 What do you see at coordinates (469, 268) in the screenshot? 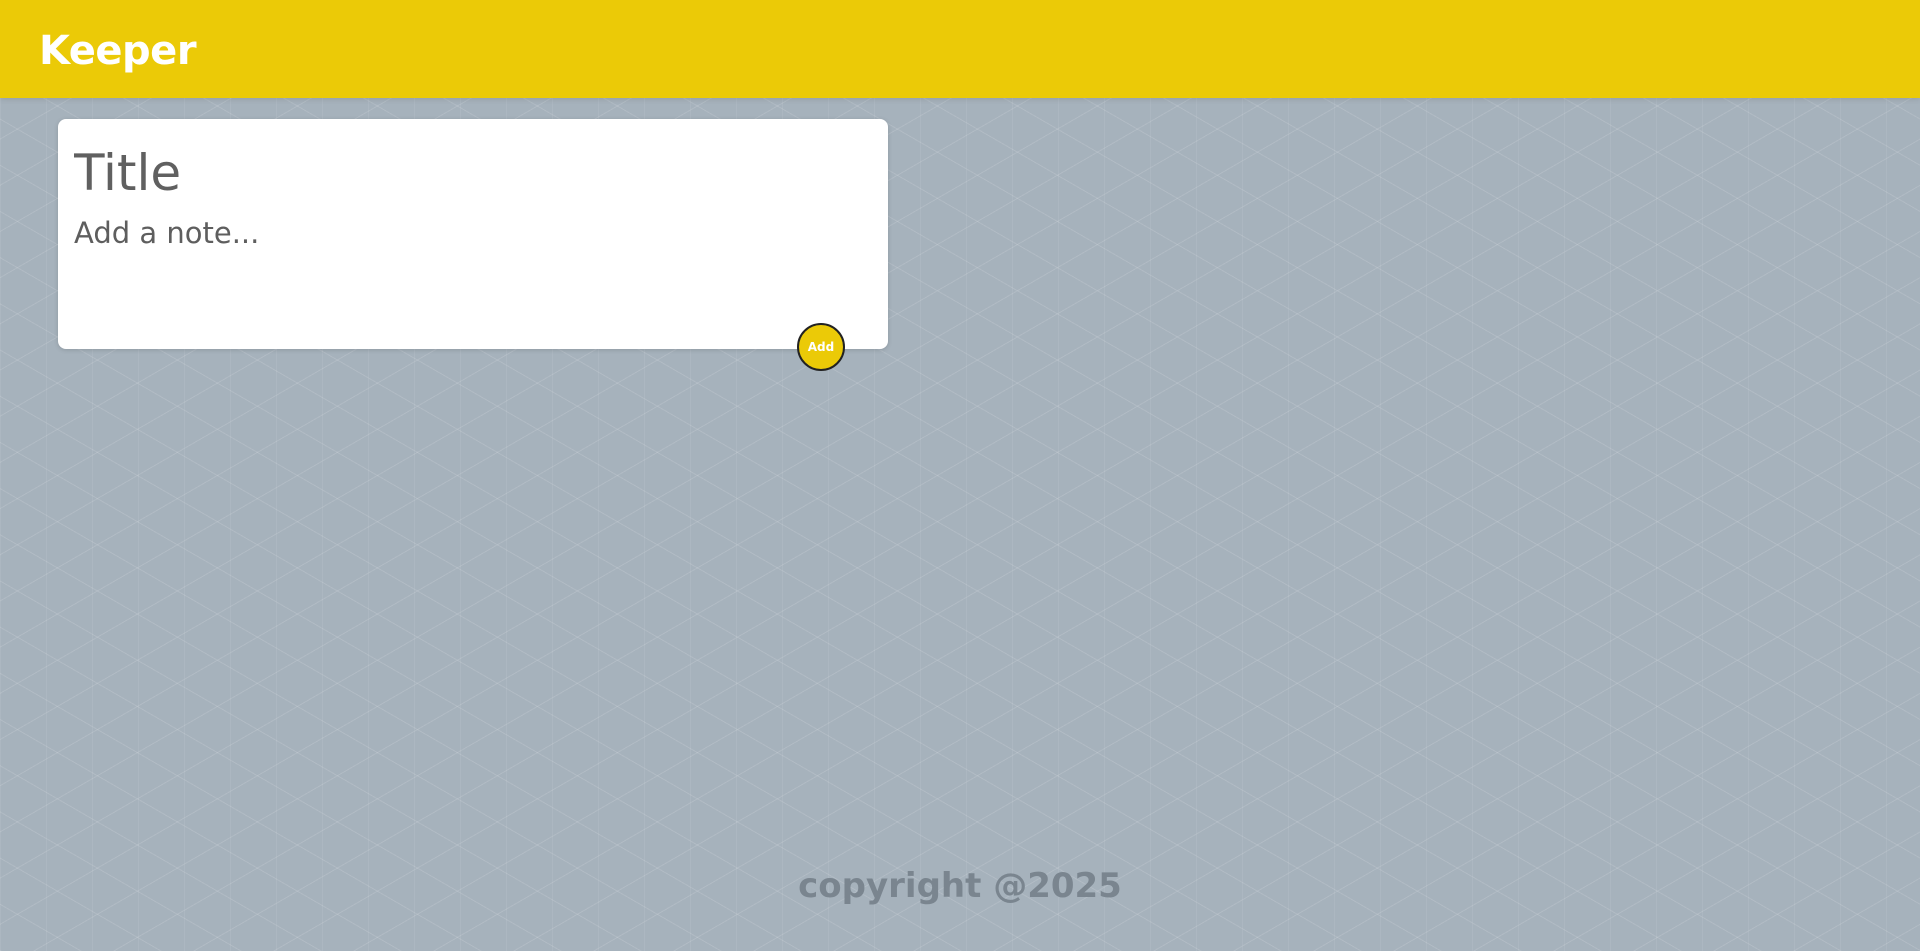
I see `note-content-input` at bounding box center [469, 268].